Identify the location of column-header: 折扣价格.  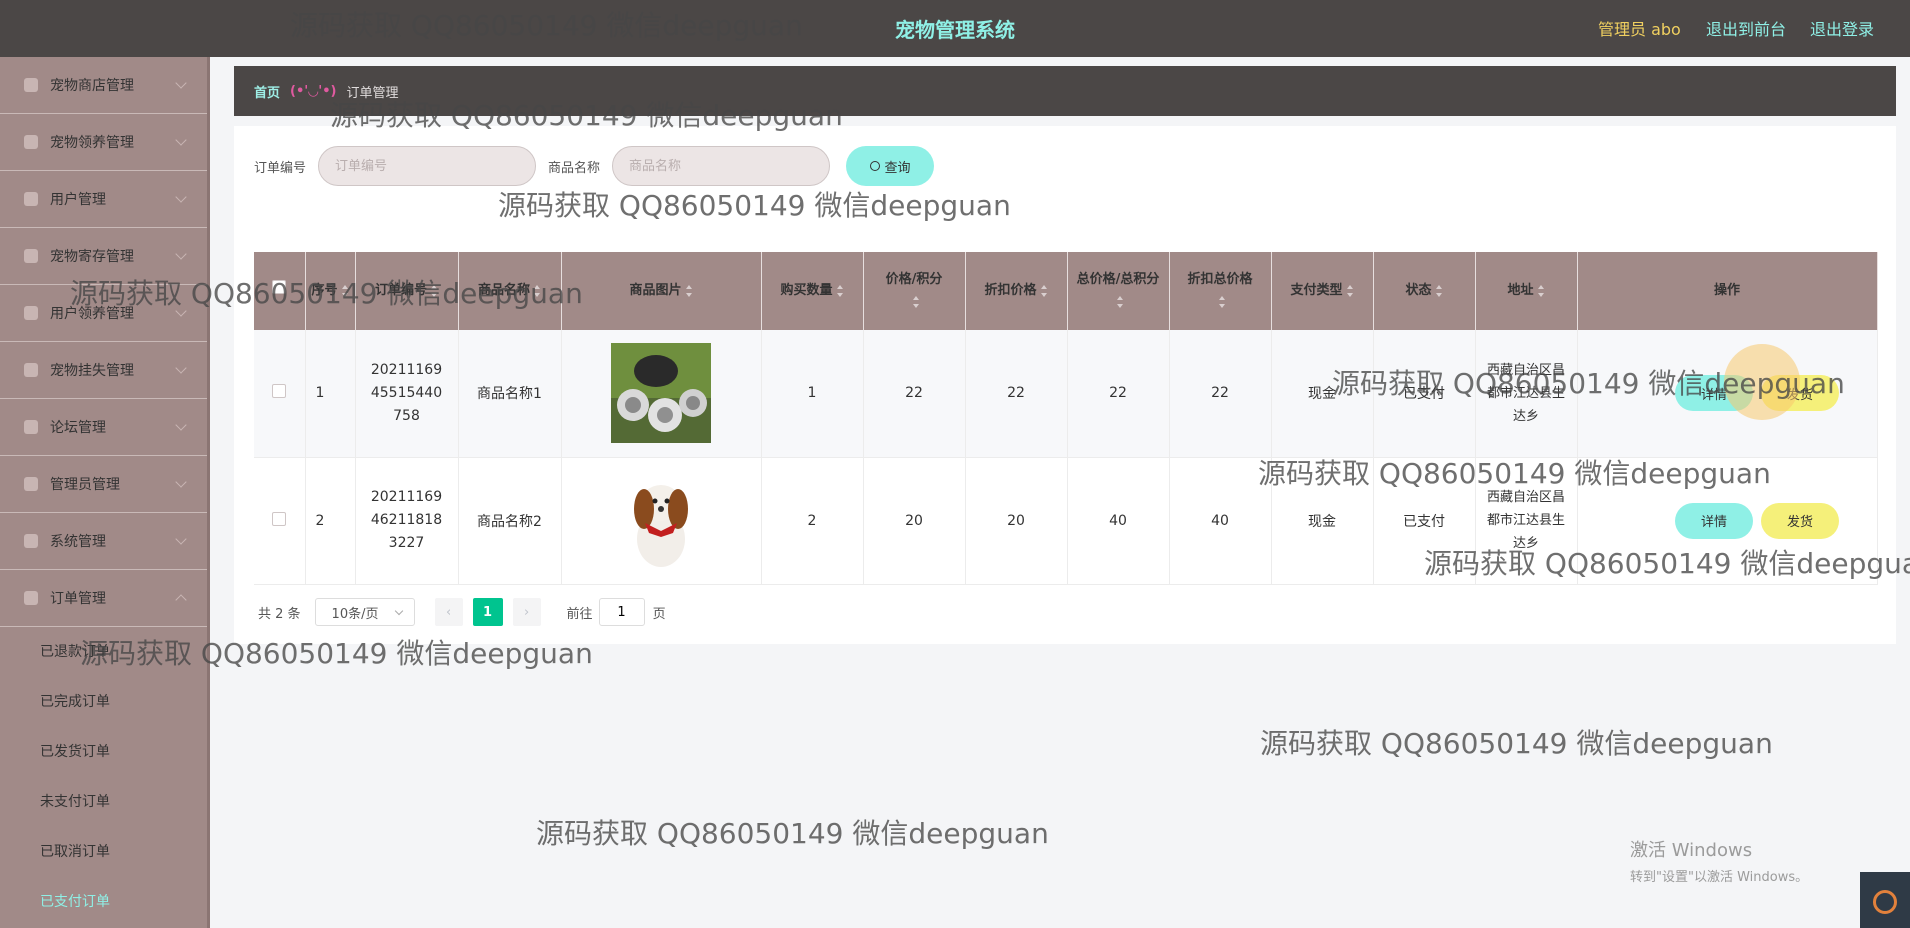
(1016, 291).